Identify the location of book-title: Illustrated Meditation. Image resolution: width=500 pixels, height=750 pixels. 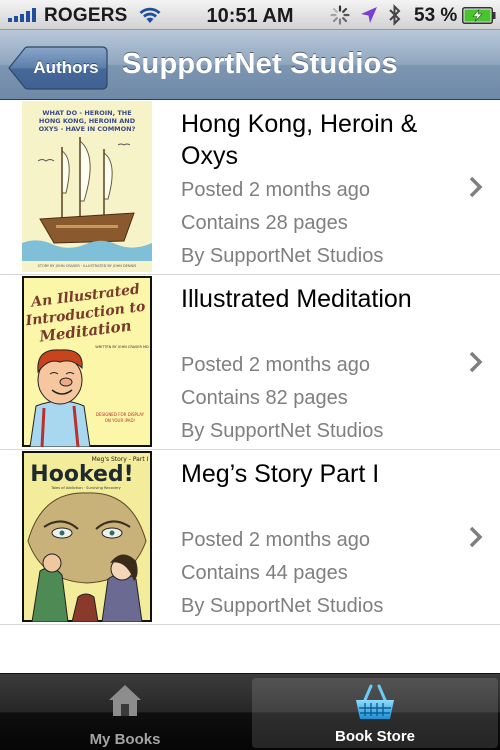
(296, 299).